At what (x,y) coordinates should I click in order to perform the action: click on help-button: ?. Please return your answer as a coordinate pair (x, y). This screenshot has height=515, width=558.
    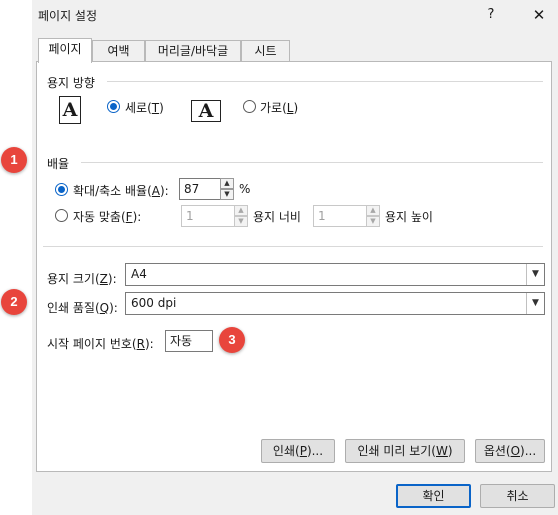
    Looking at the image, I should click on (491, 16).